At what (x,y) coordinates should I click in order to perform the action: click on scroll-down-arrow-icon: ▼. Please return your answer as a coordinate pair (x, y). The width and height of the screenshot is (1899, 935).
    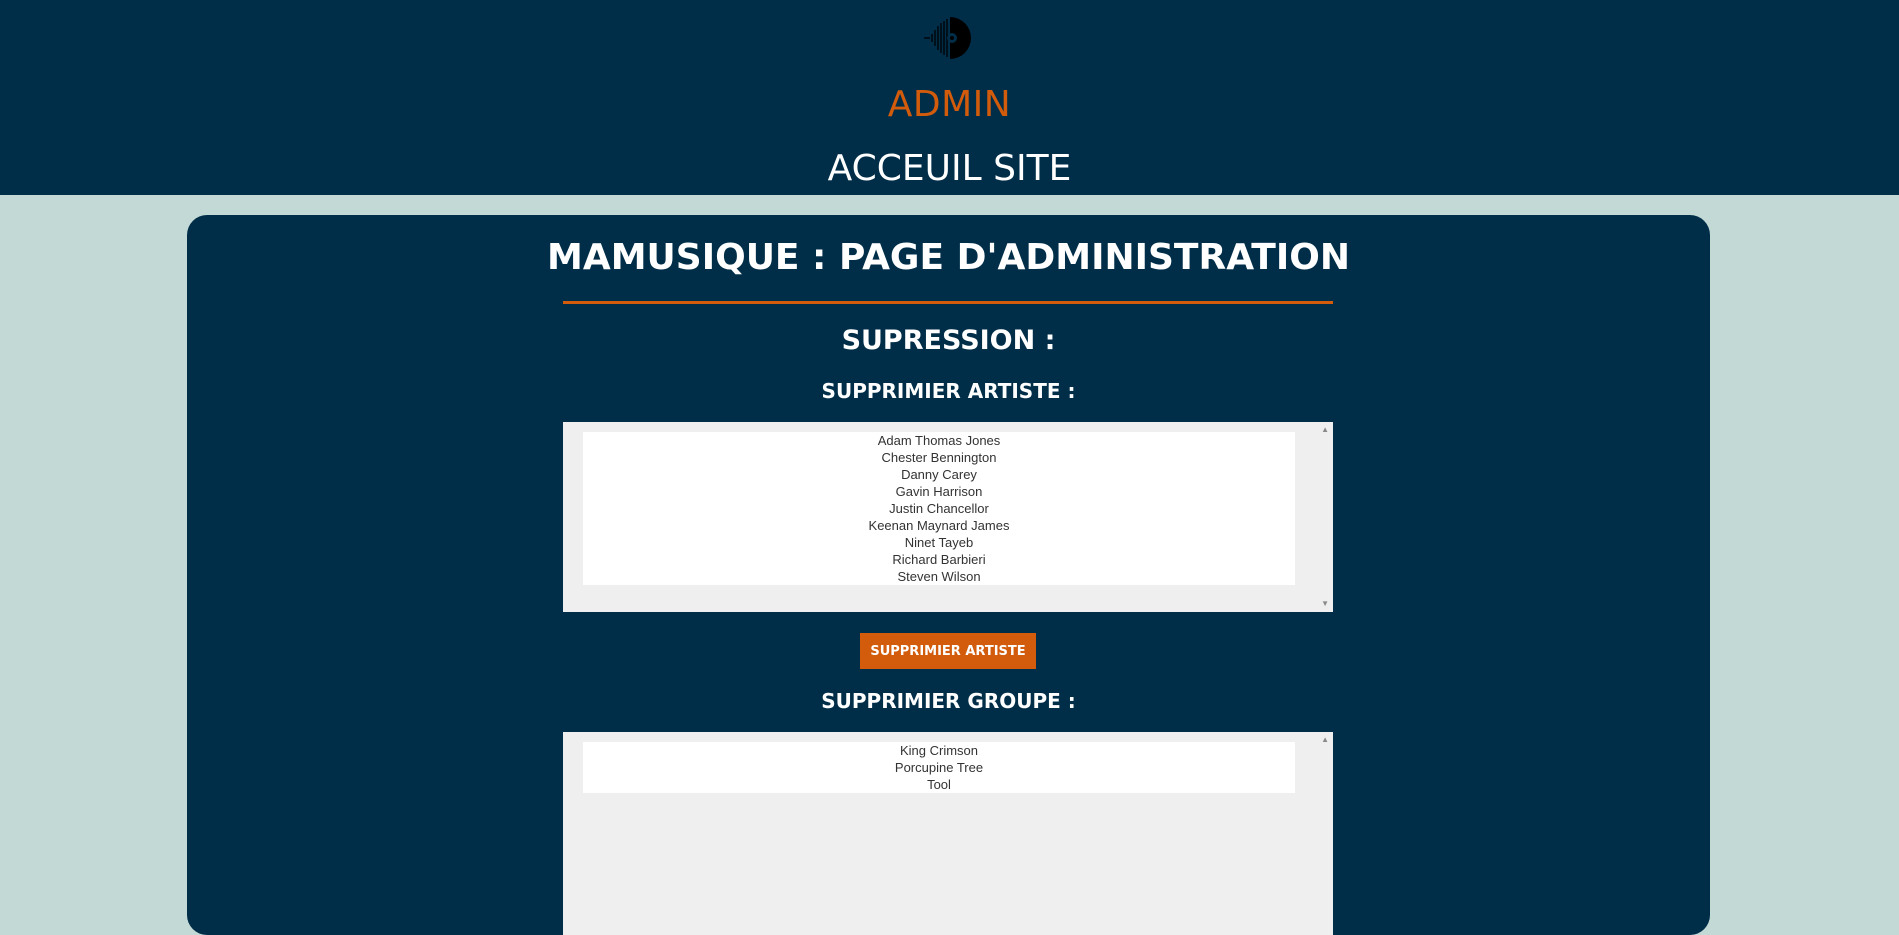
    Looking at the image, I should click on (1325, 604).